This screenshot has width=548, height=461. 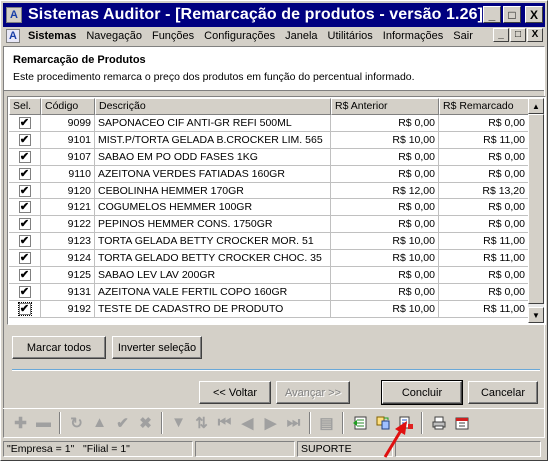 I want to click on inverter-selecao-button: Inverter seleção, so click(x=157, y=347).